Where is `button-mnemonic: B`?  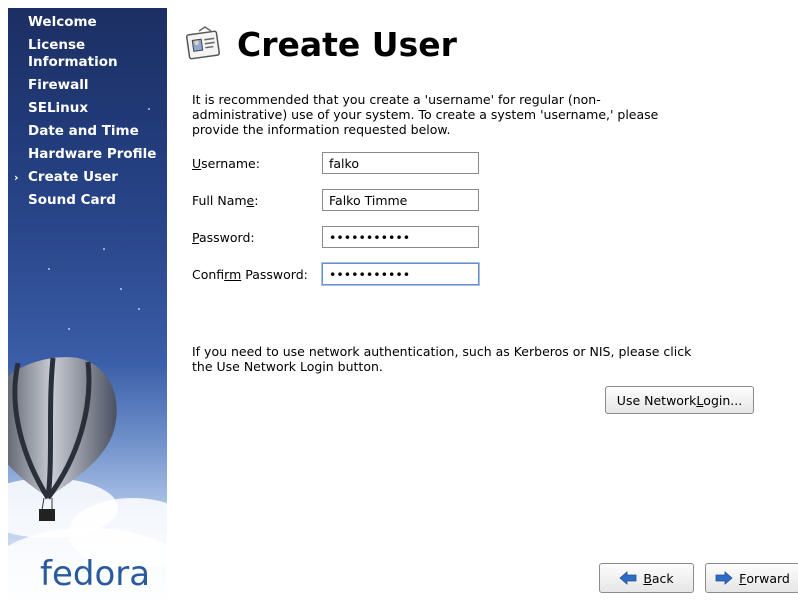
button-mnemonic: B is located at coordinates (647, 578).